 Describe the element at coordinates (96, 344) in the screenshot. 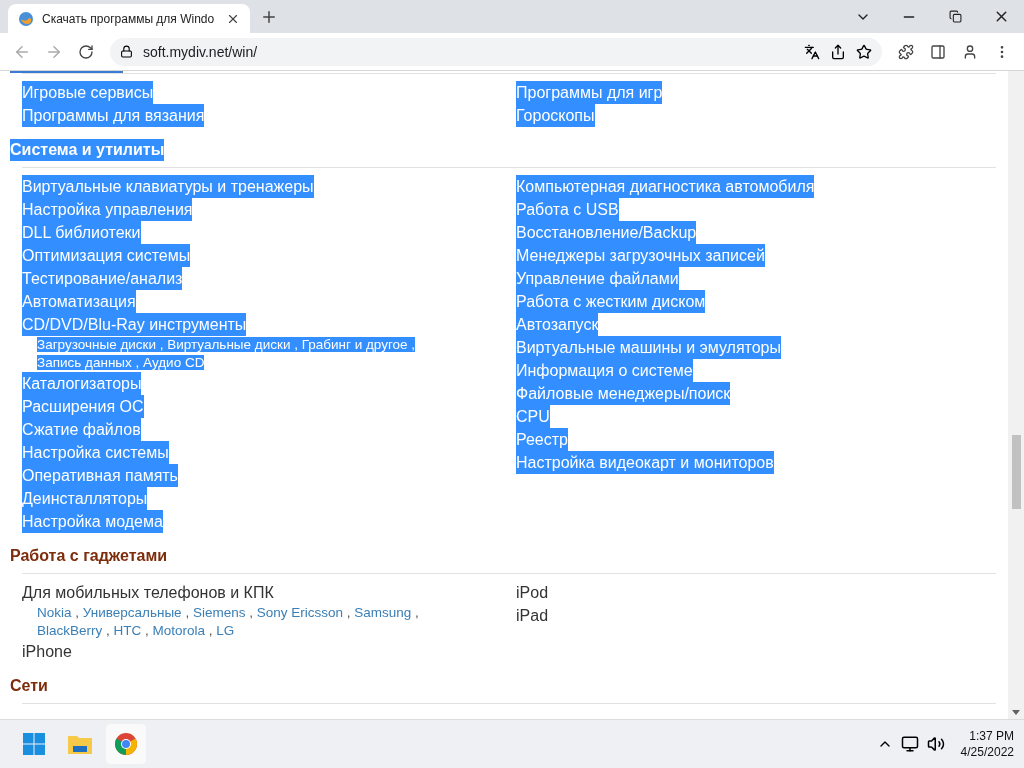

I see `subcategory-link: Загрузочные диски` at that location.